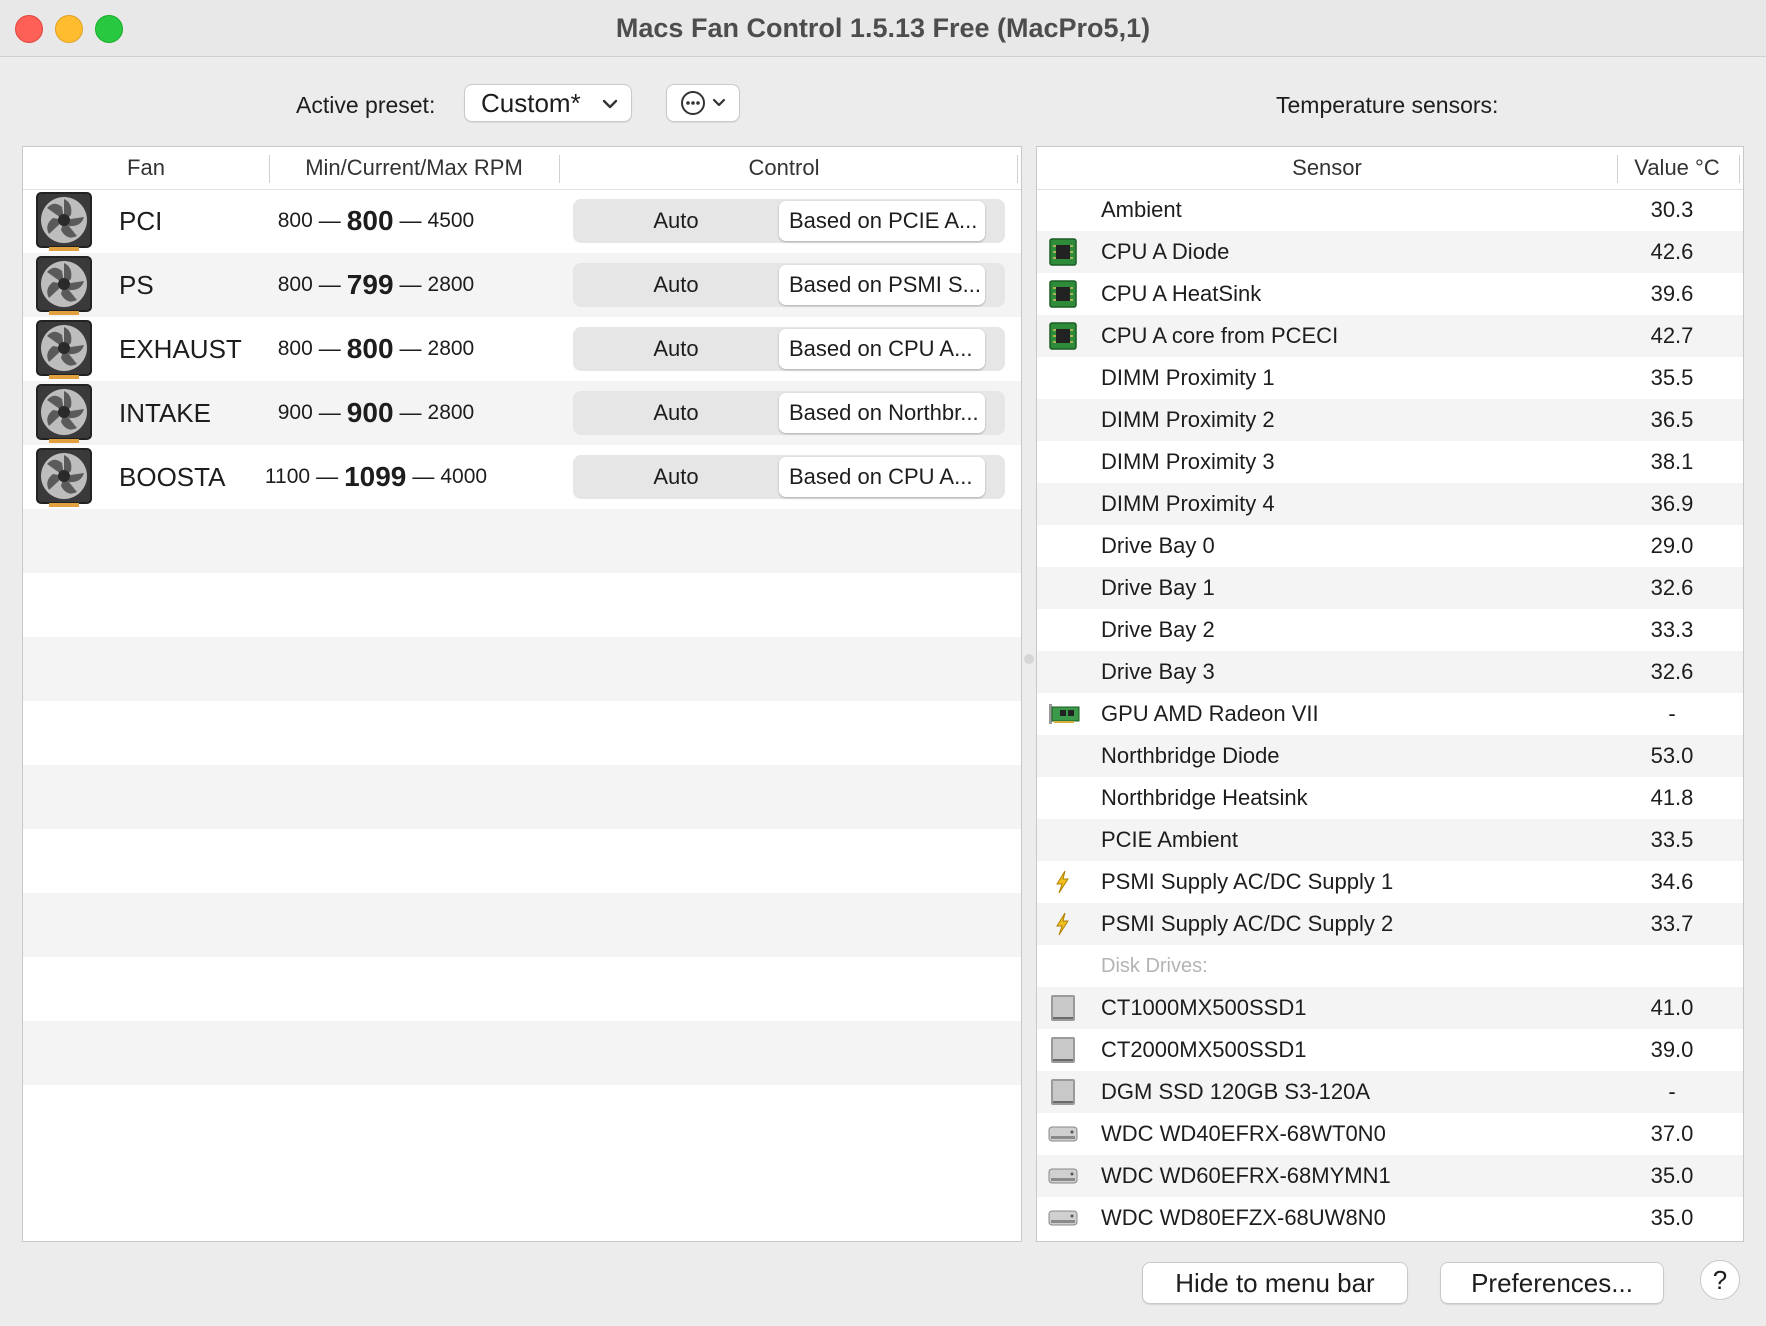  What do you see at coordinates (1390, 504) in the screenshot?
I see `sensor-row: DIMM Proximity 4 36.9` at bounding box center [1390, 504].